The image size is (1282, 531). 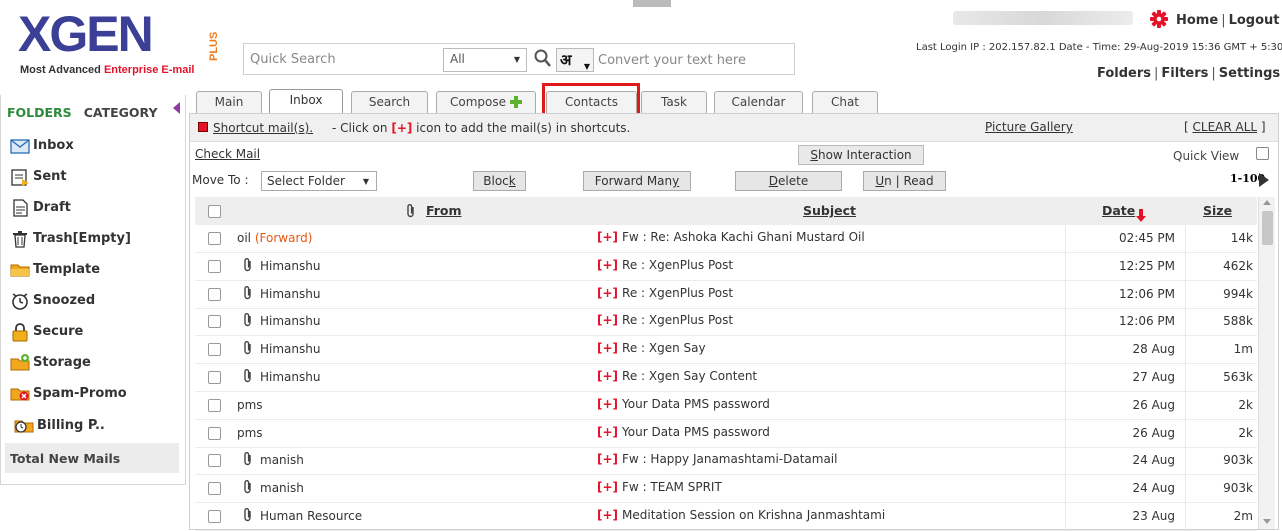 I want to click on from-column-header: From, so click(x=444, y=210).